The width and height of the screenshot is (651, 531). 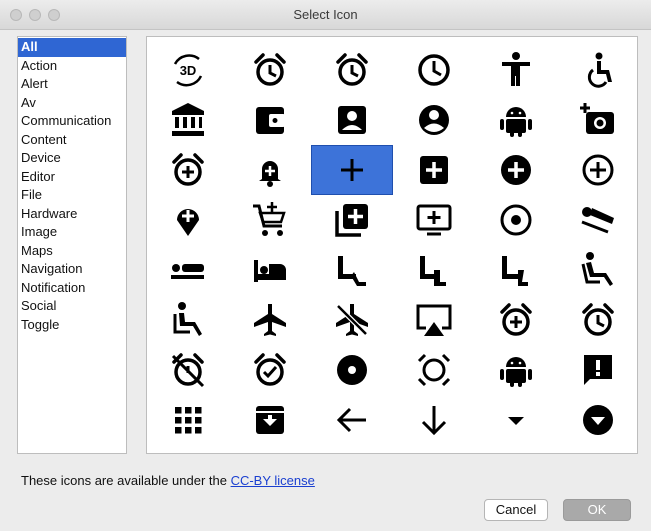 What do you see at coordinates (72, 121) in the screenshot?
I see `category-item-communication: Communication` at bounding box center [72, 121].